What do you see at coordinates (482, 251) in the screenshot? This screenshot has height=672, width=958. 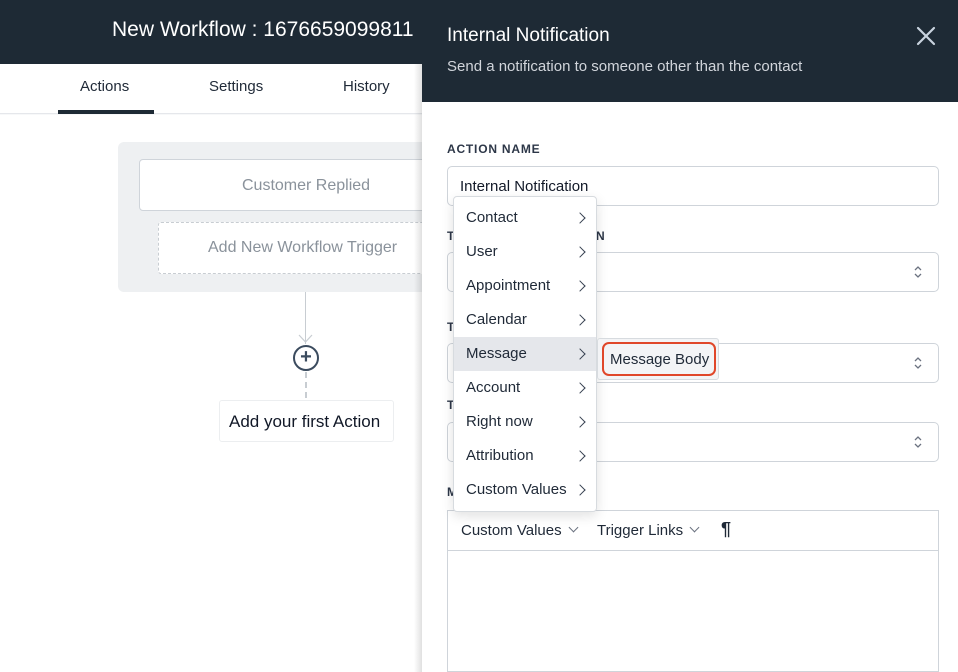 I see `menu-item-label: User` at bounding box center [482, 251].